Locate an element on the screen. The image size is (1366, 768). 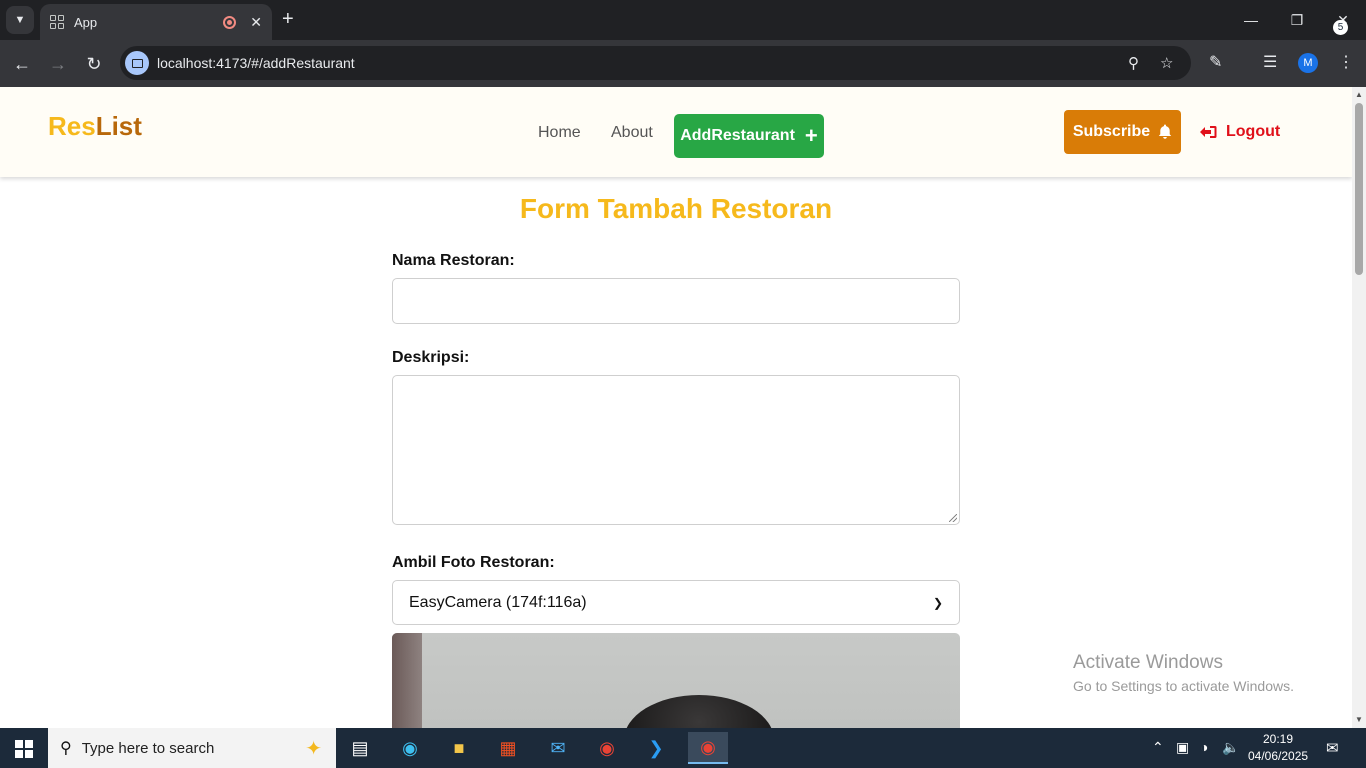
tray-overflow-icon: ⌃ is located at coordinates (1158, 747).